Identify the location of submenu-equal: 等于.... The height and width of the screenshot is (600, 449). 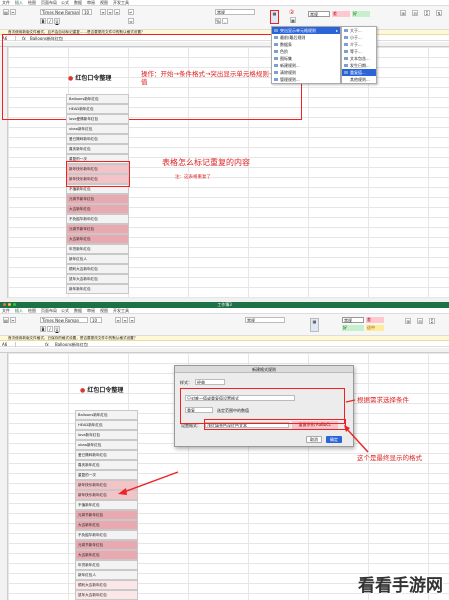
(359, 51).